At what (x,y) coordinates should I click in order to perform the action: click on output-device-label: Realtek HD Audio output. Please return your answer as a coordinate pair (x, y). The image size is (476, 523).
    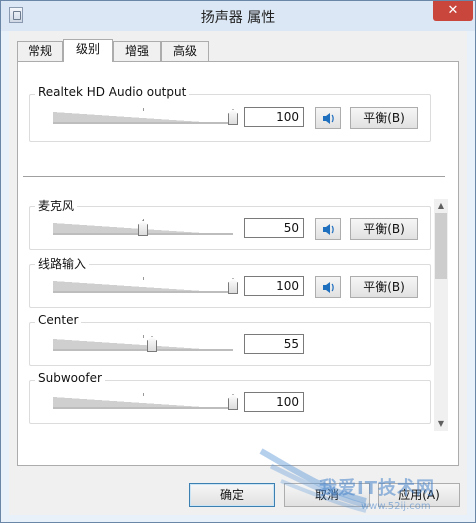
    Looking at the image, I should click on (112, 92).